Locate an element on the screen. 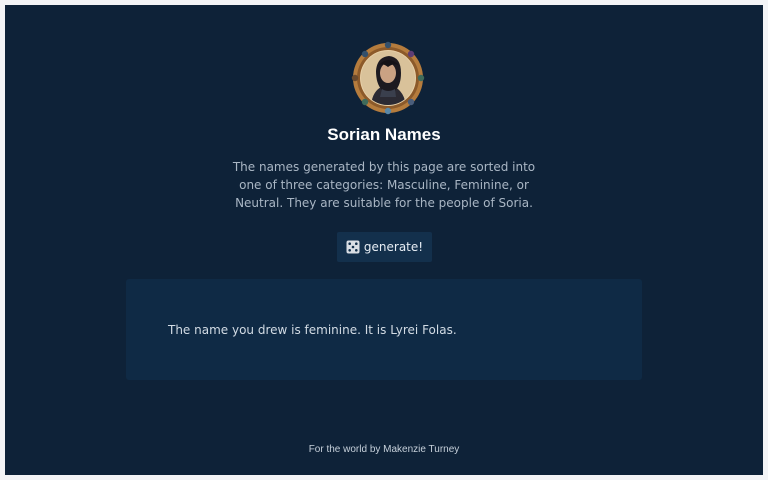 The height and width of the screenshot is (480, 768). generate-button: generate! is located at coordinates (384, 247).